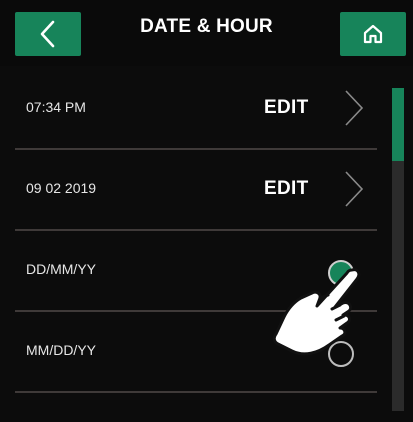 The image size is (413, 422). I want to click on home-button, so click(373, 34).